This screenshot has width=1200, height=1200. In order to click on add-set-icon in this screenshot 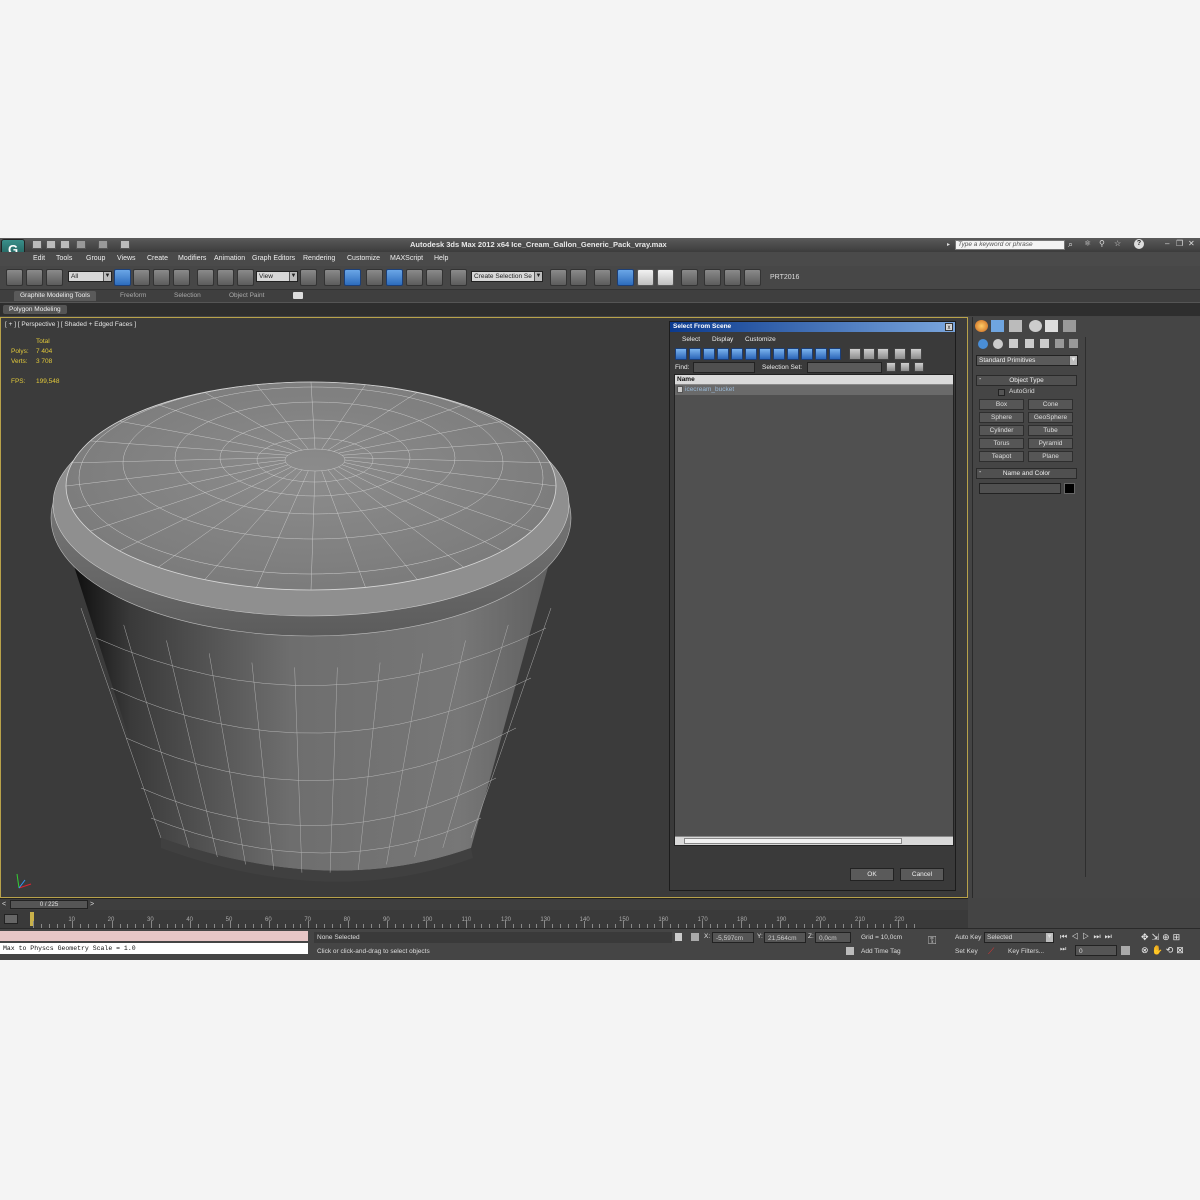, I will do `click(905, 367)`.